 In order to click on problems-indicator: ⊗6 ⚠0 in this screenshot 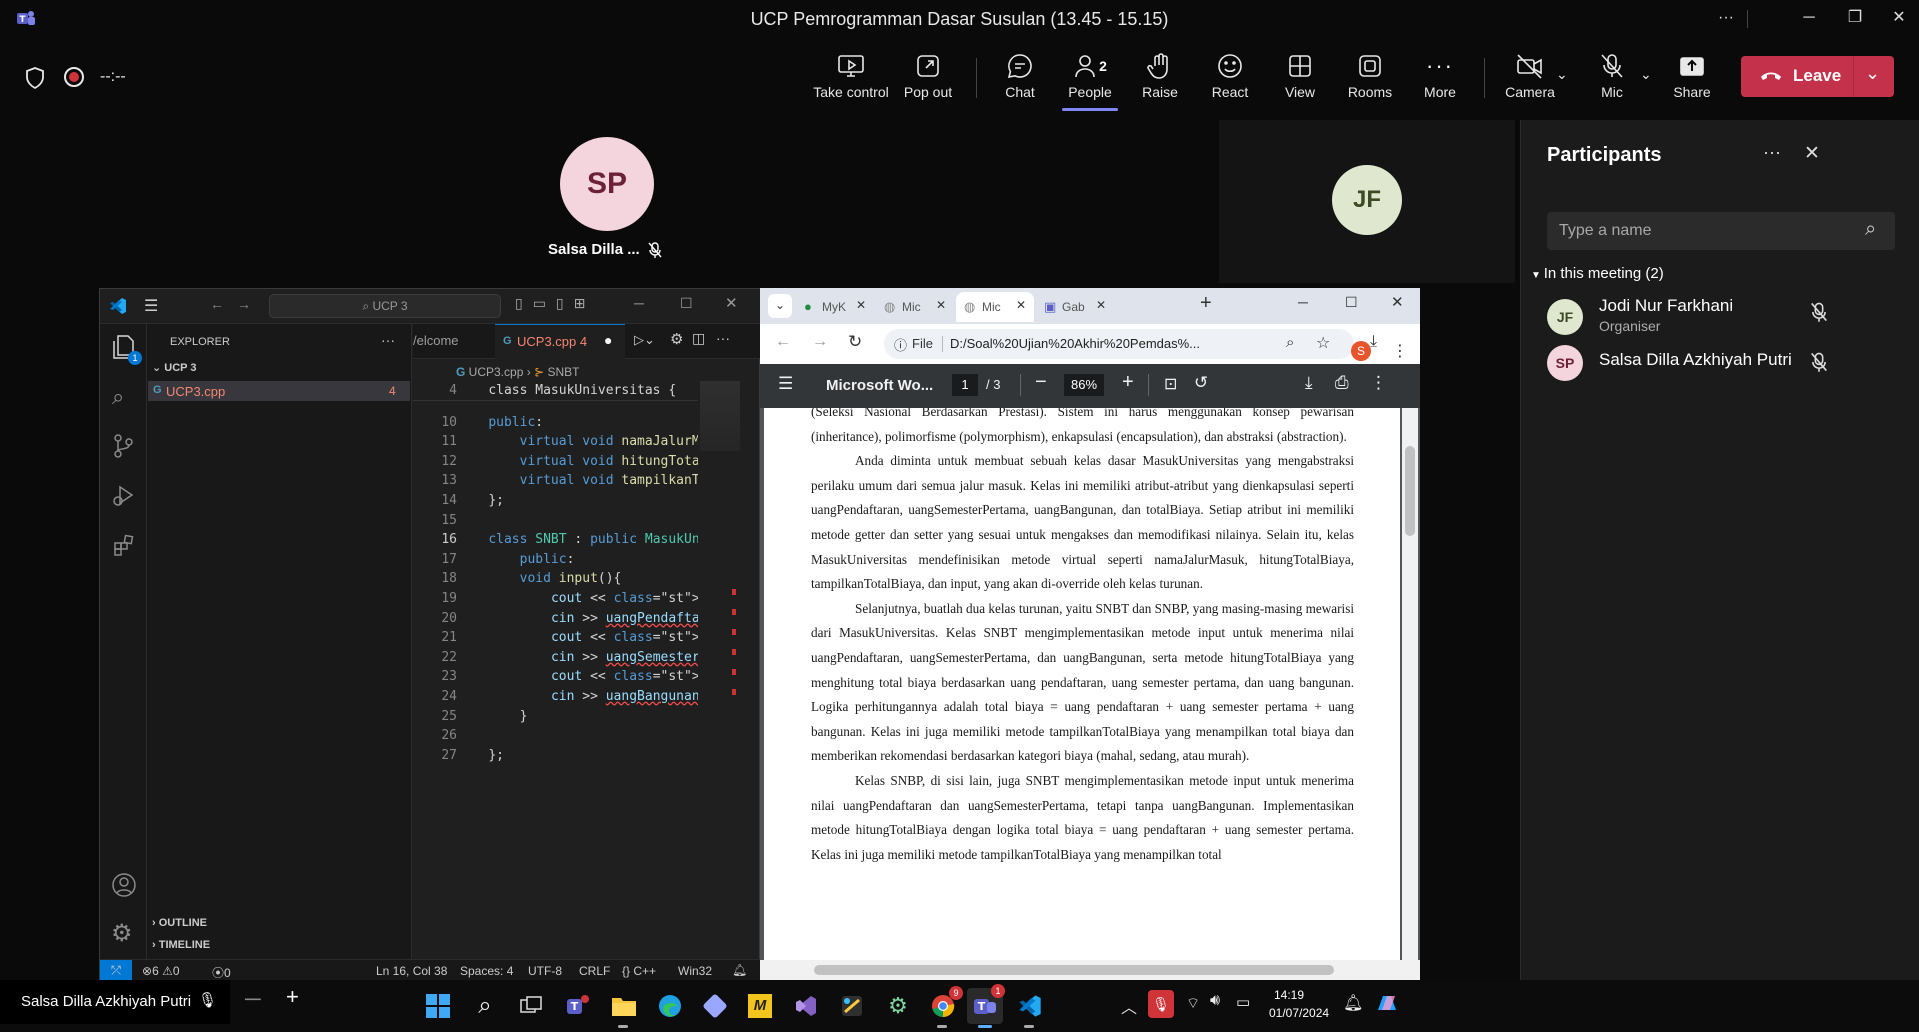, I will do `click(161, 971)`.